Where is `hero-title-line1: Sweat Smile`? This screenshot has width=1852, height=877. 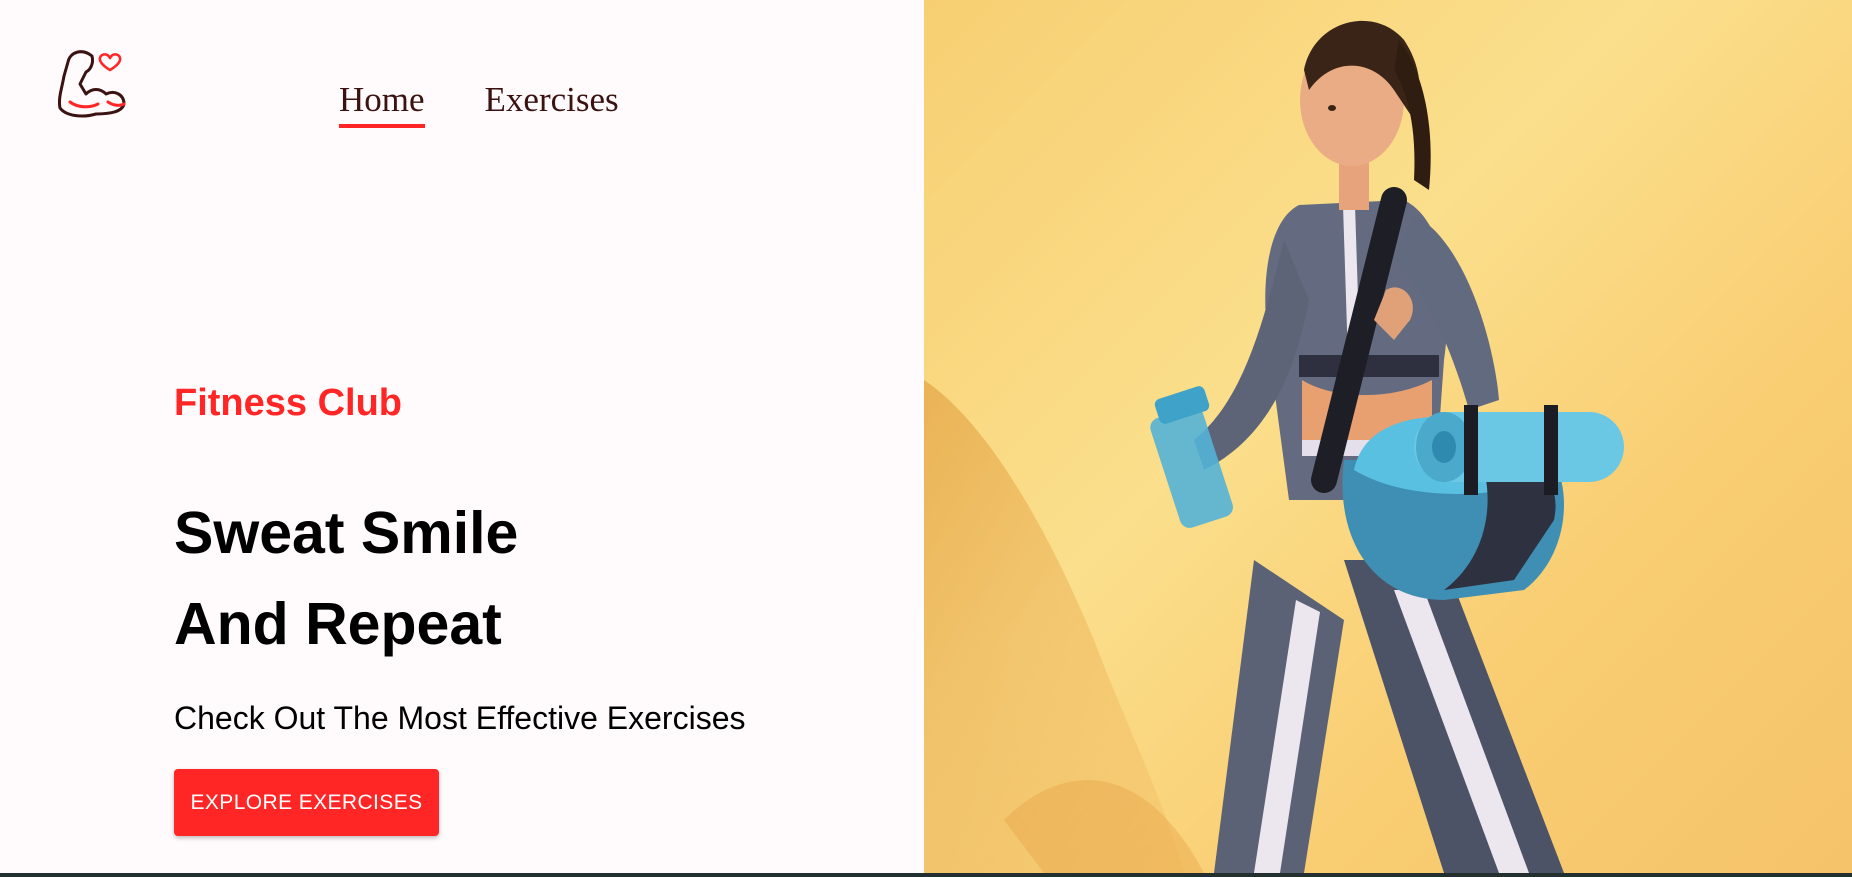 hero-title-line1: Sweat Smile is located at coordinates (346, 533).